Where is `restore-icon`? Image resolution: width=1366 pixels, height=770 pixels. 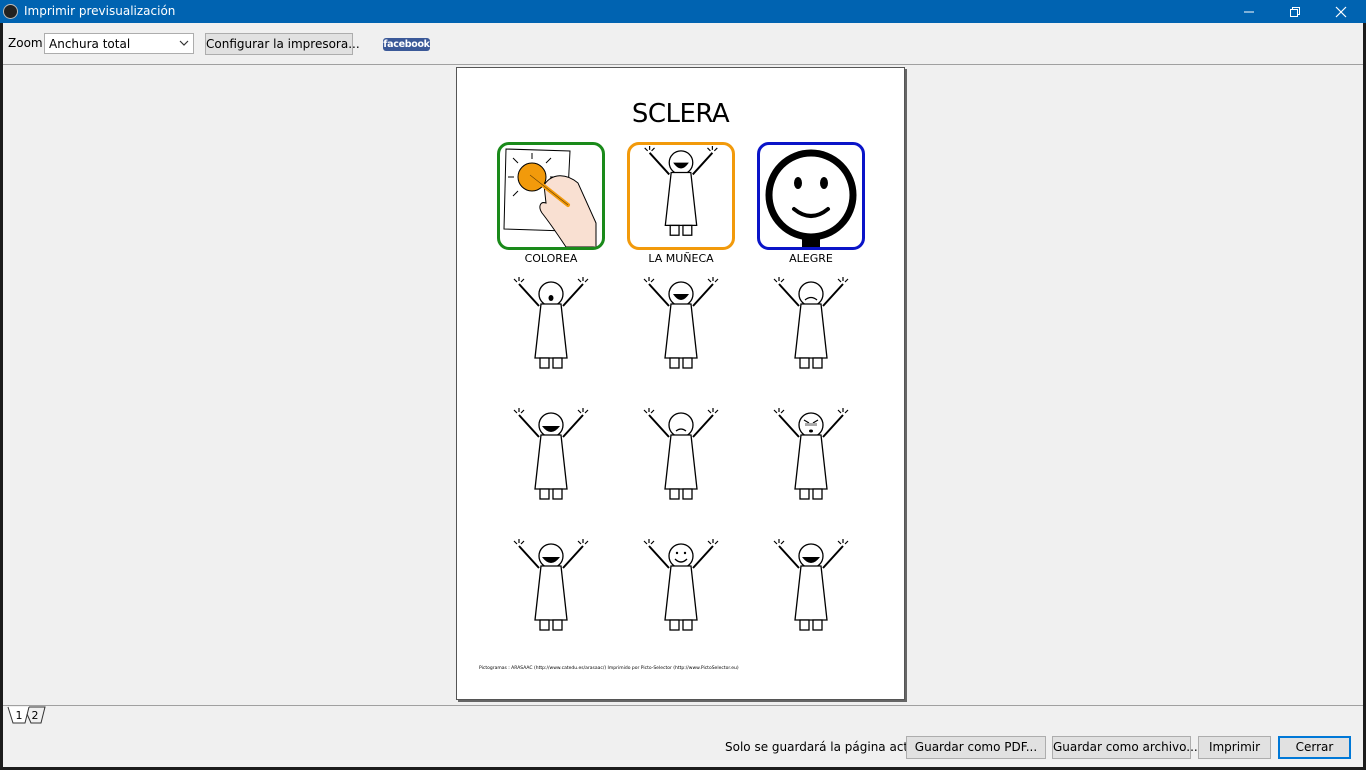
restore-icon is located at coordinates (1295, 11).